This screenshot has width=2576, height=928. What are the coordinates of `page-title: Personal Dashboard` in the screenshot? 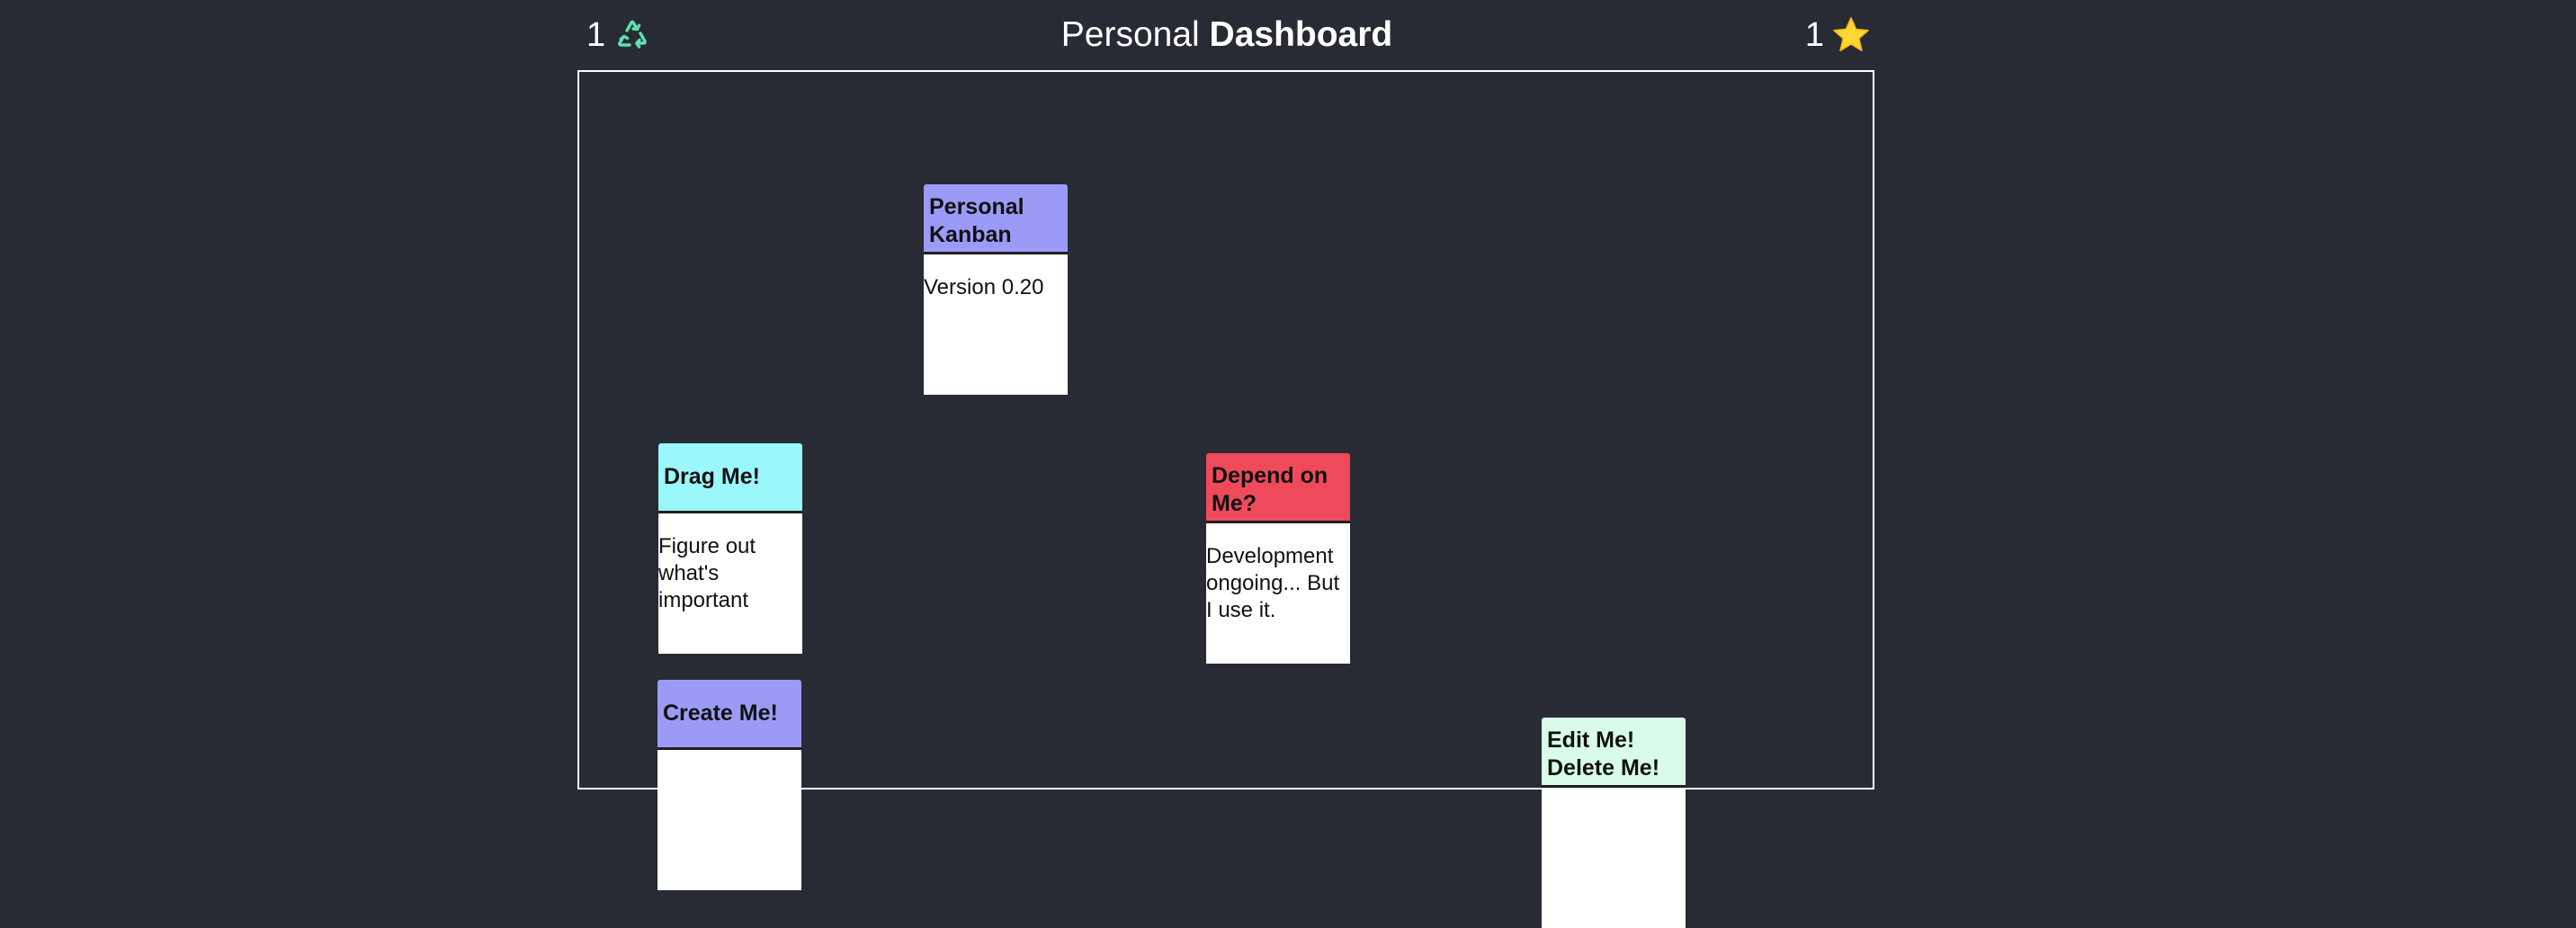 It's located at (1226, 35).